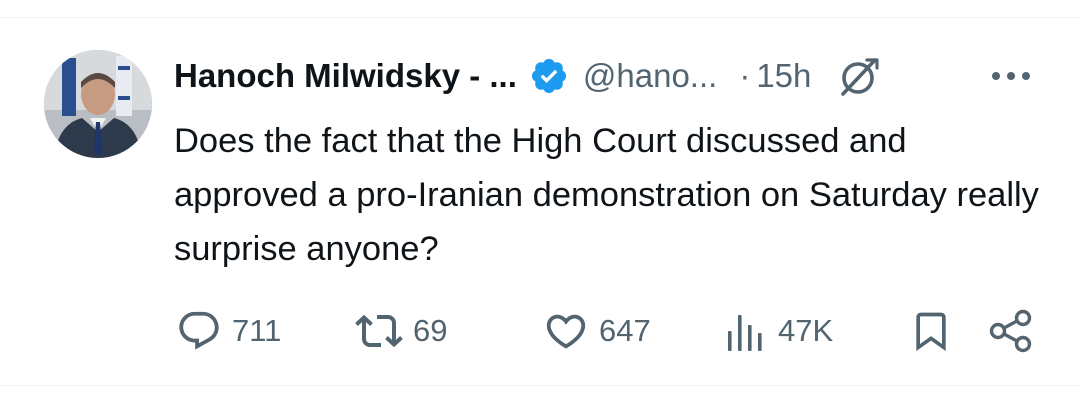 This screenshot has height=409, width=1080. Describe the element at coordinates (859, 76) in the screenshot. I see `grok-icon` at that location.